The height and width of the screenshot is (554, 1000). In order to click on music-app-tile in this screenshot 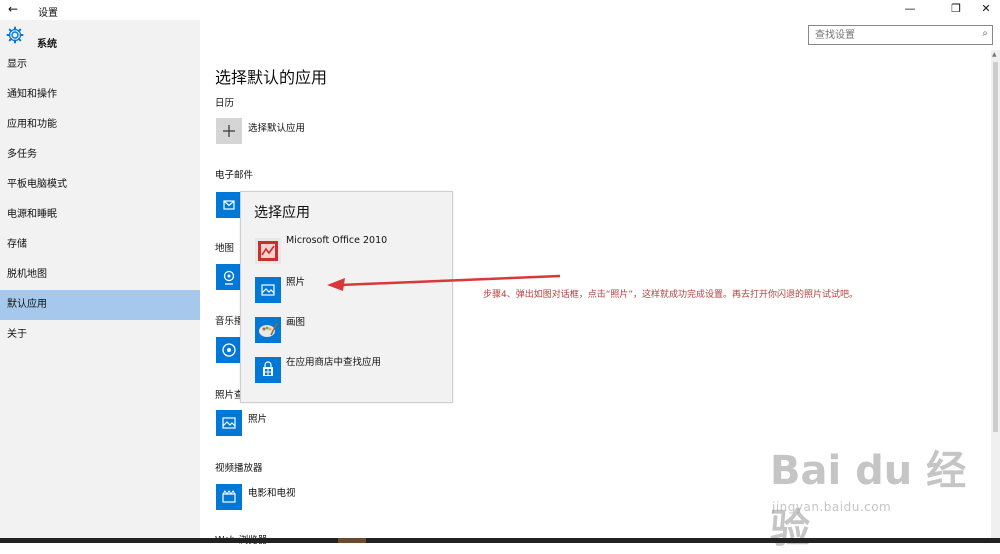, I will do `click(229, 350)`.